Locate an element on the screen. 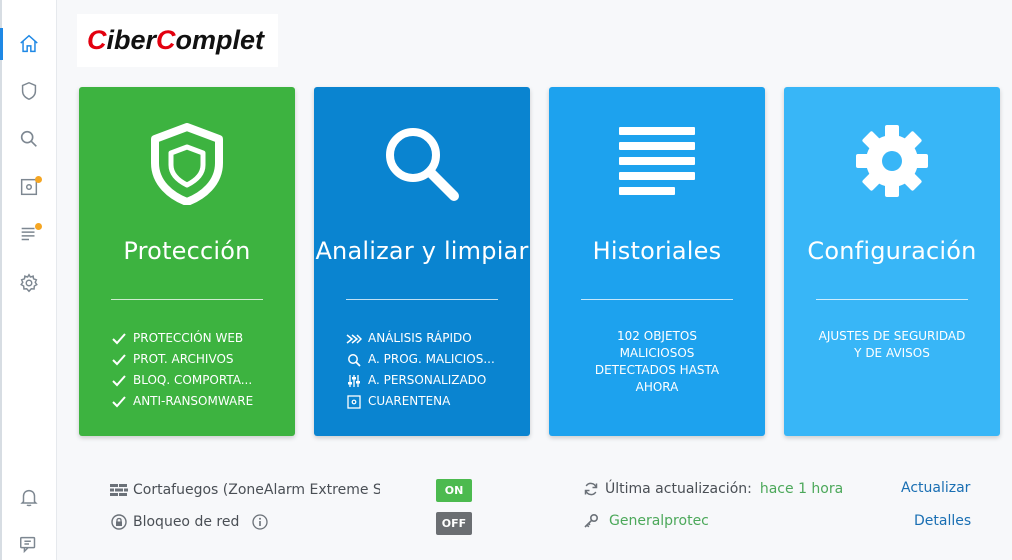 Image resolution: width=1012 pixels, height=560 pixels. list-item-label: ANÁLISIS RÁPIDO is located at coordinates (420, 338).